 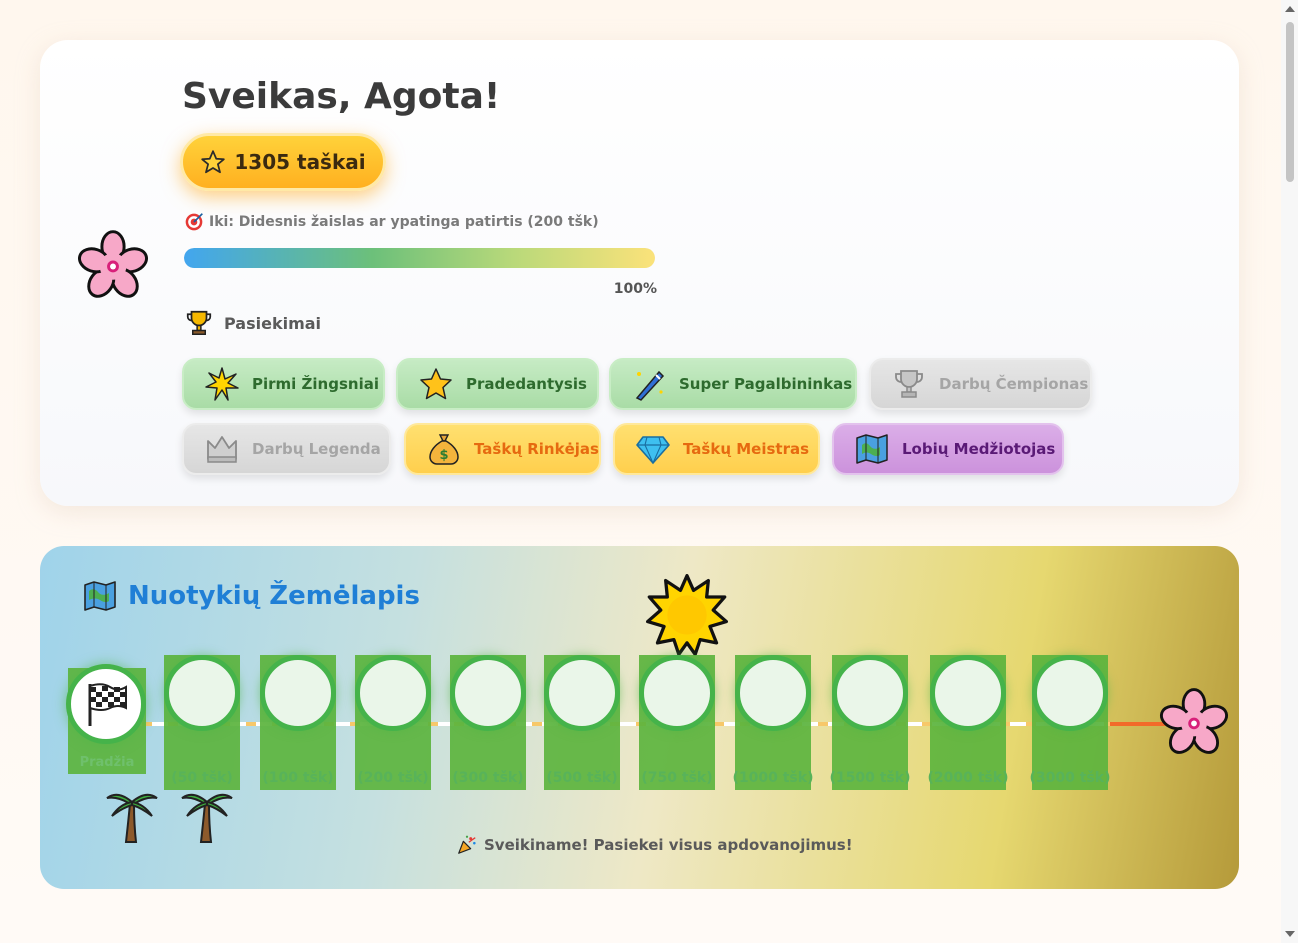 What do you see at coordinates (773, 778) in the screenshot?
I see `milestone-label: (1000 tšk)` at bounding box center [773, 778].